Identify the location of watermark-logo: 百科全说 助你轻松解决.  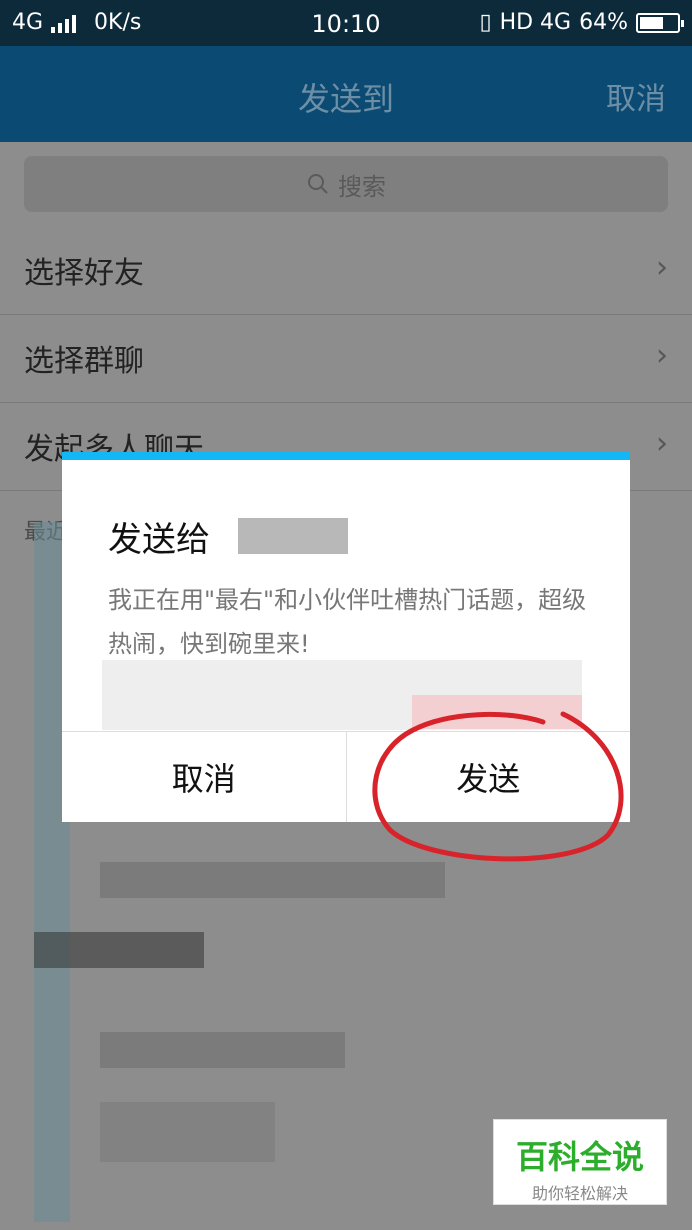
(580, 1162).